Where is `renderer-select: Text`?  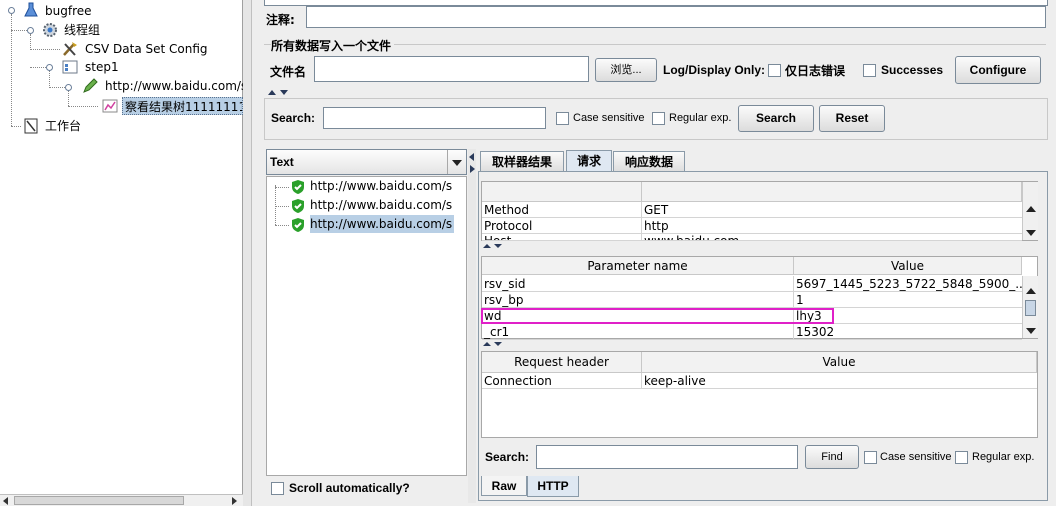
renderer-select: Text is located at coordinates (366, 162).